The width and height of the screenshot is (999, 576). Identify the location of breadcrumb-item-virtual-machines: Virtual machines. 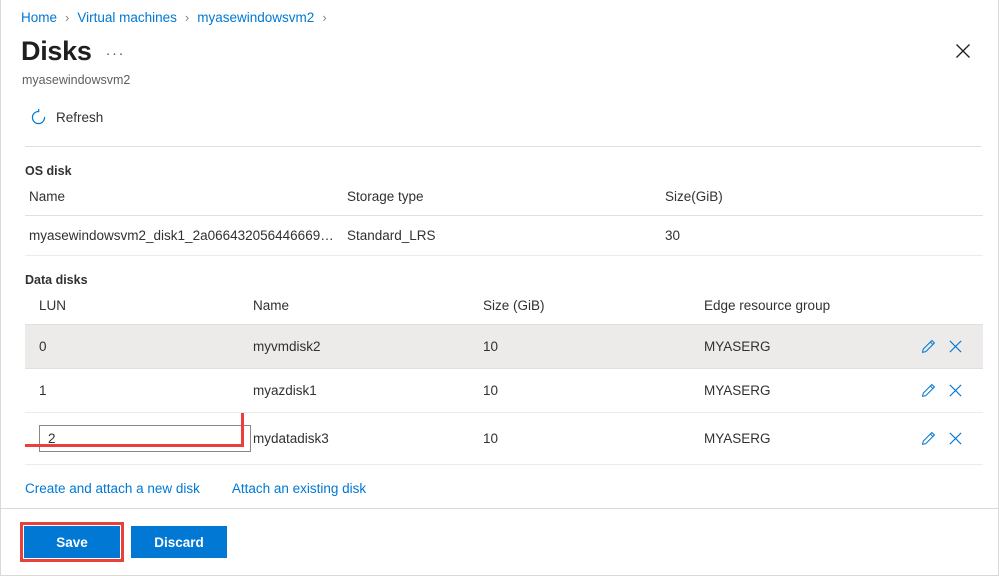
(127, 17).